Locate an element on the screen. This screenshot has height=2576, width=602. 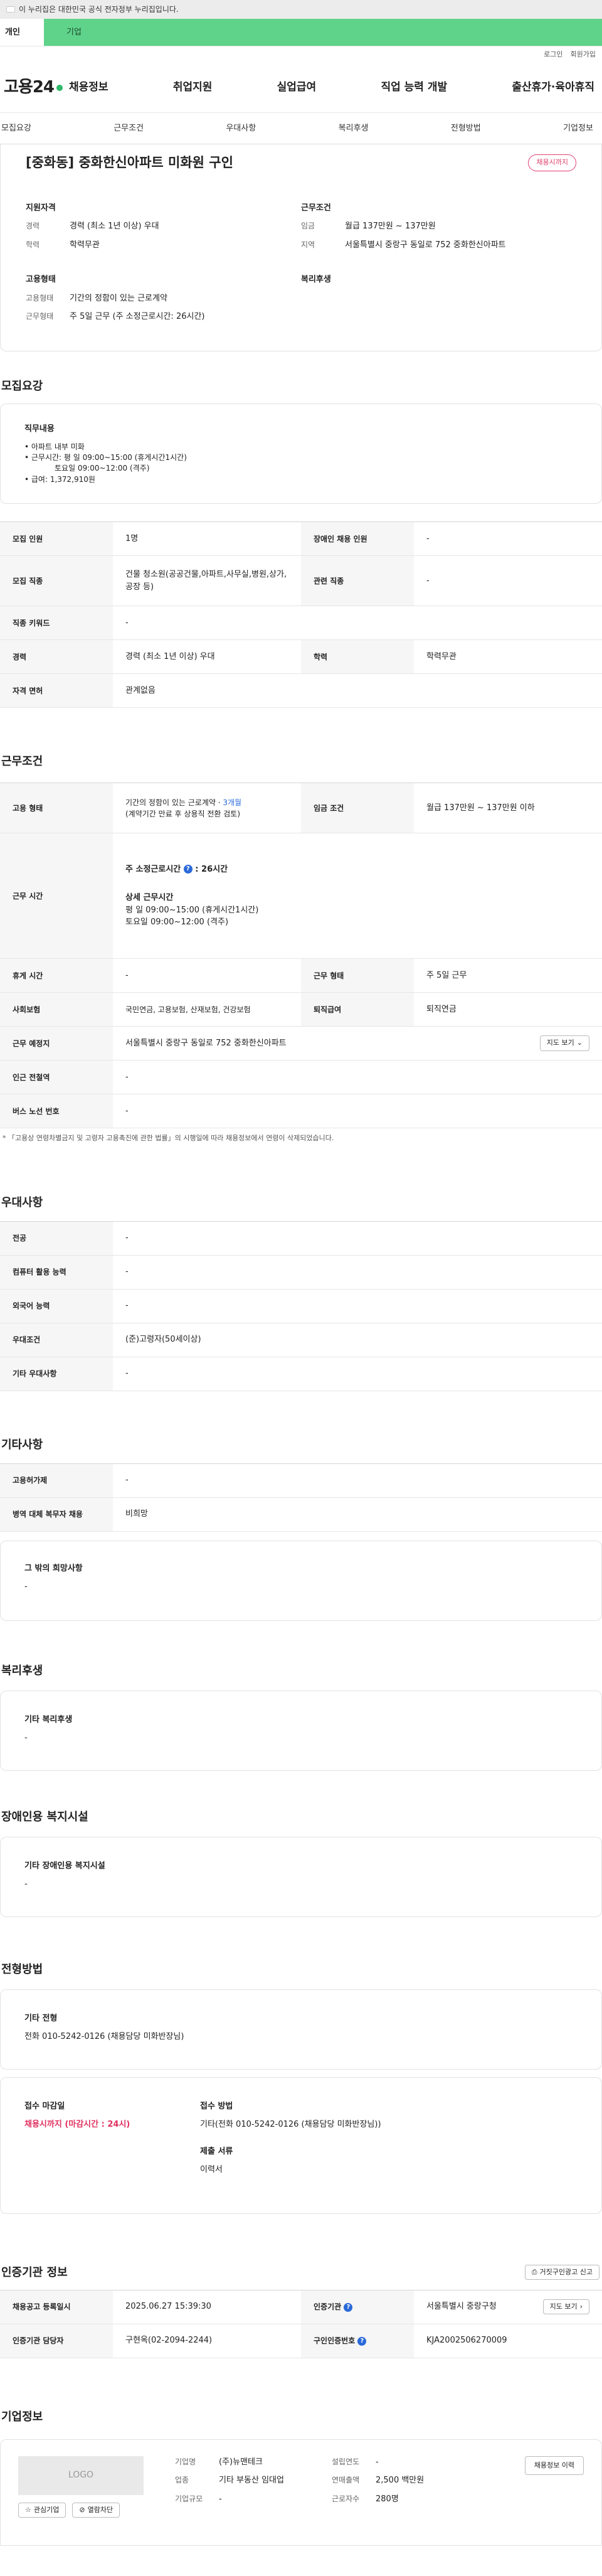
cell-value: 국민연금, 고용보험, 산재보험, 건강보험 is located at coordinates (207, 1009).